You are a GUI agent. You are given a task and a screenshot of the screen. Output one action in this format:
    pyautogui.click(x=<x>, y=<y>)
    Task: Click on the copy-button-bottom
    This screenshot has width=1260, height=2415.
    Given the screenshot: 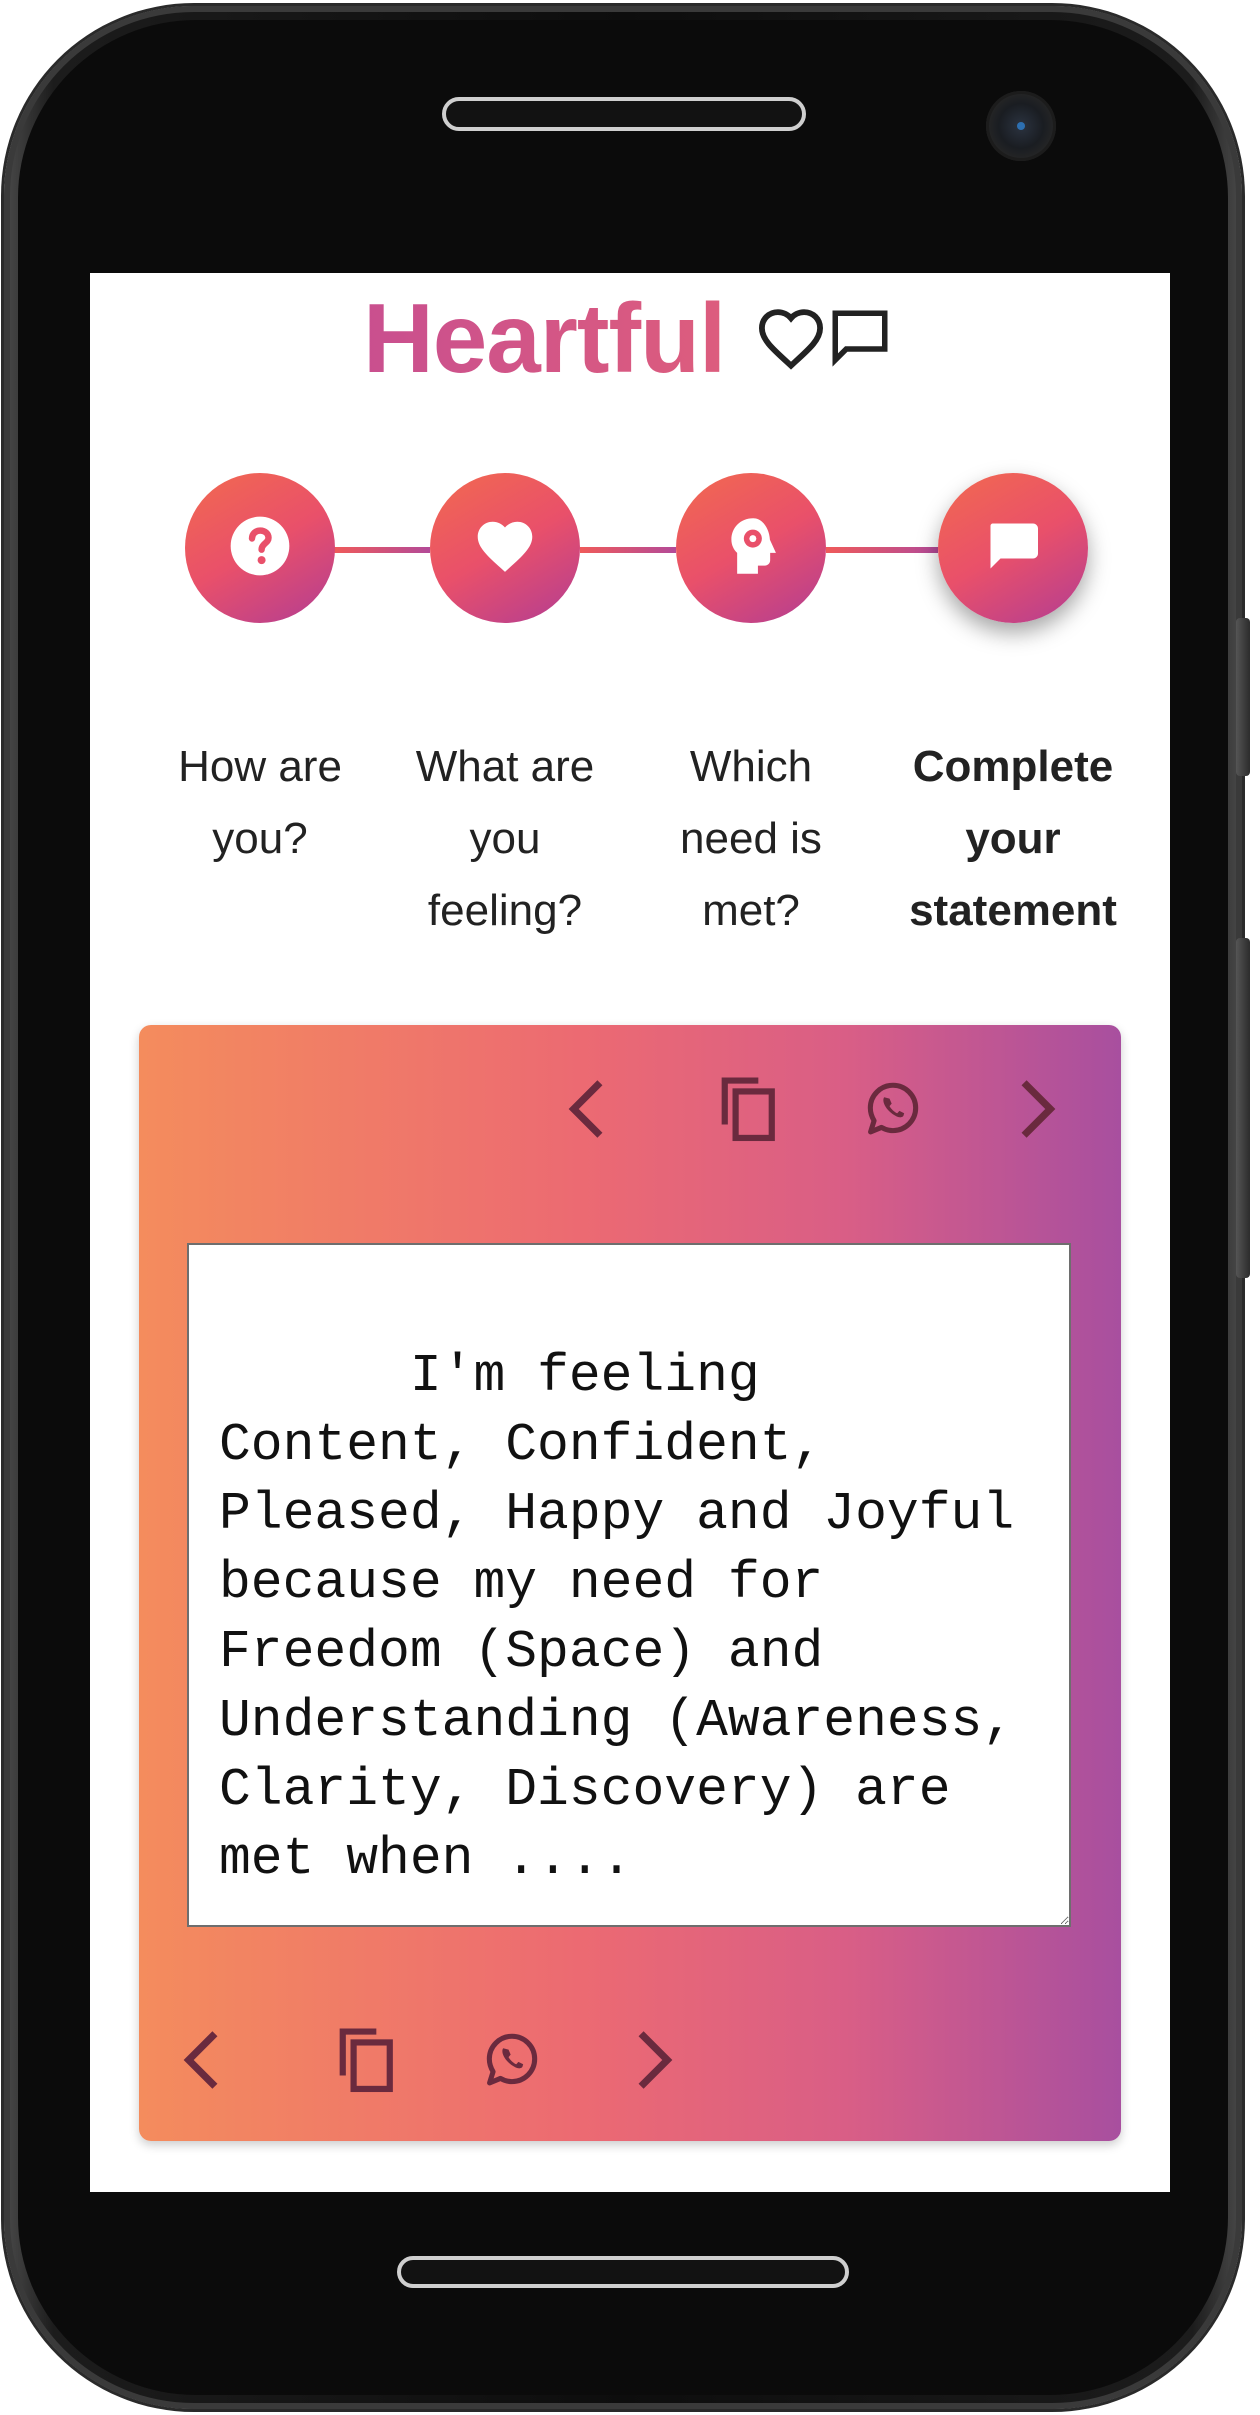 What is the action you would take?
    pyautogui.click(x=366, y=2060)
    